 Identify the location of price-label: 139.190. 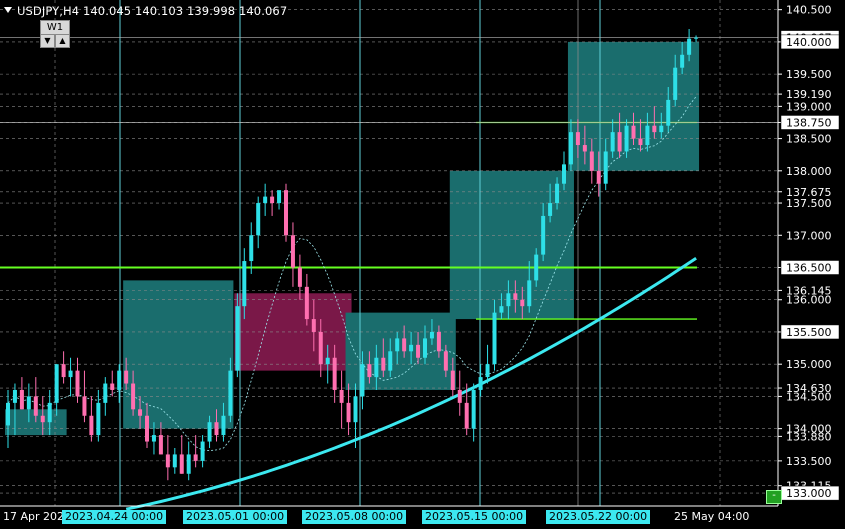
(809, 94).